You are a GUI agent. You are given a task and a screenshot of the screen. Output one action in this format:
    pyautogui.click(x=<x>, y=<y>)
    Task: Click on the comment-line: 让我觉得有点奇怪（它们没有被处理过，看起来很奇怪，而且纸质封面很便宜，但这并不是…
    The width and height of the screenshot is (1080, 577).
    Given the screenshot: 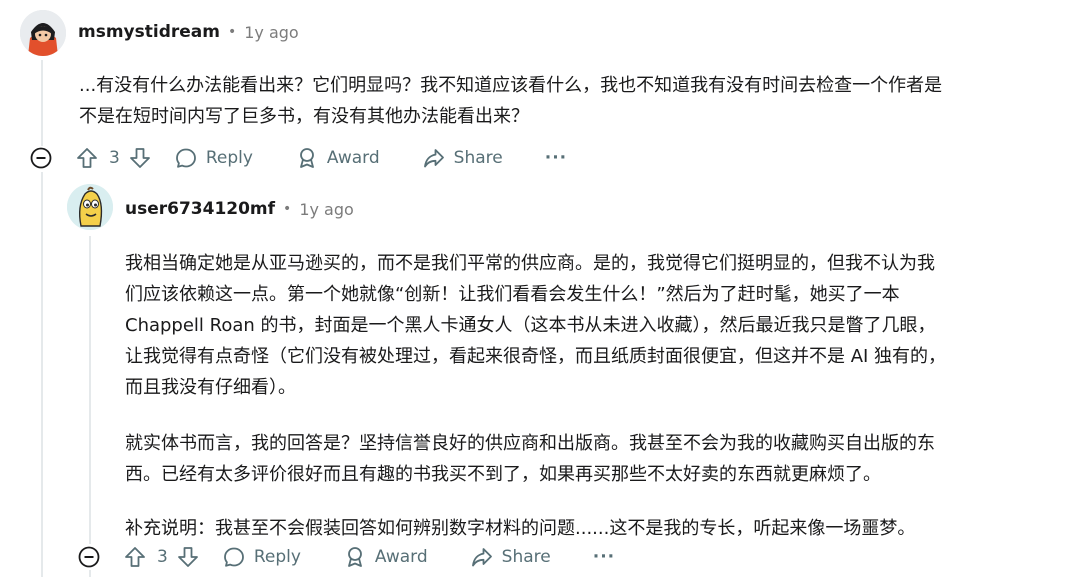 What is the action you would take?
    pyautogui.click(x=536, y=356)
    